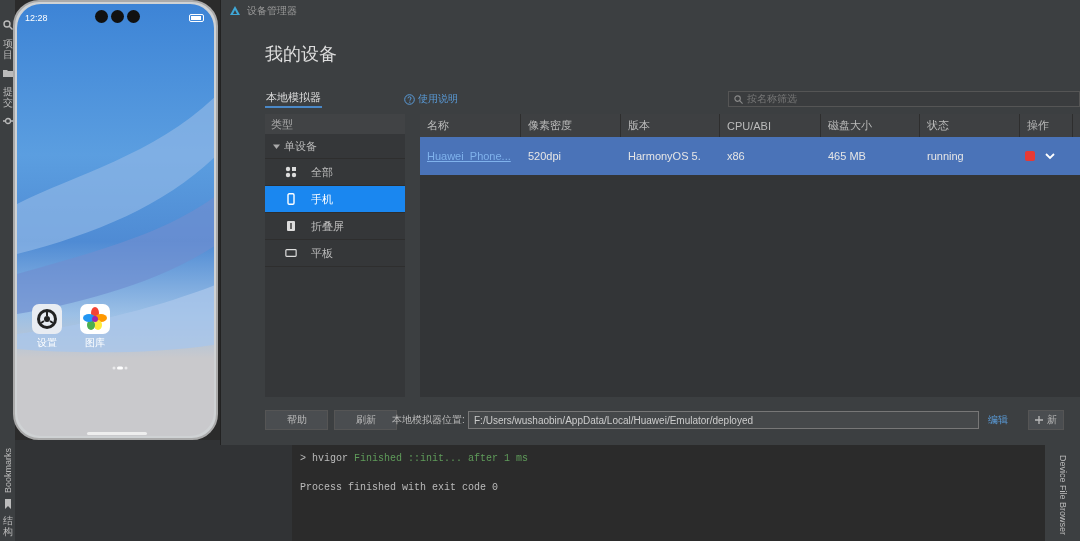  Describe the element at coordinates (95, 343) in the screenshot. I see `app-label: 图库` at that location.